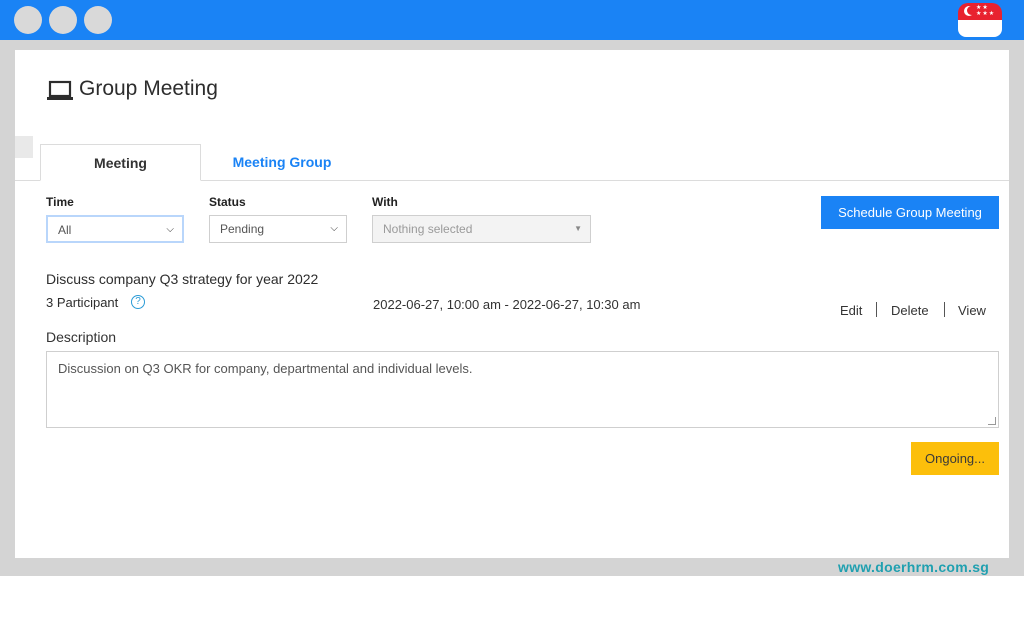  I want to click on sidebar-stub, so click(24, 147).